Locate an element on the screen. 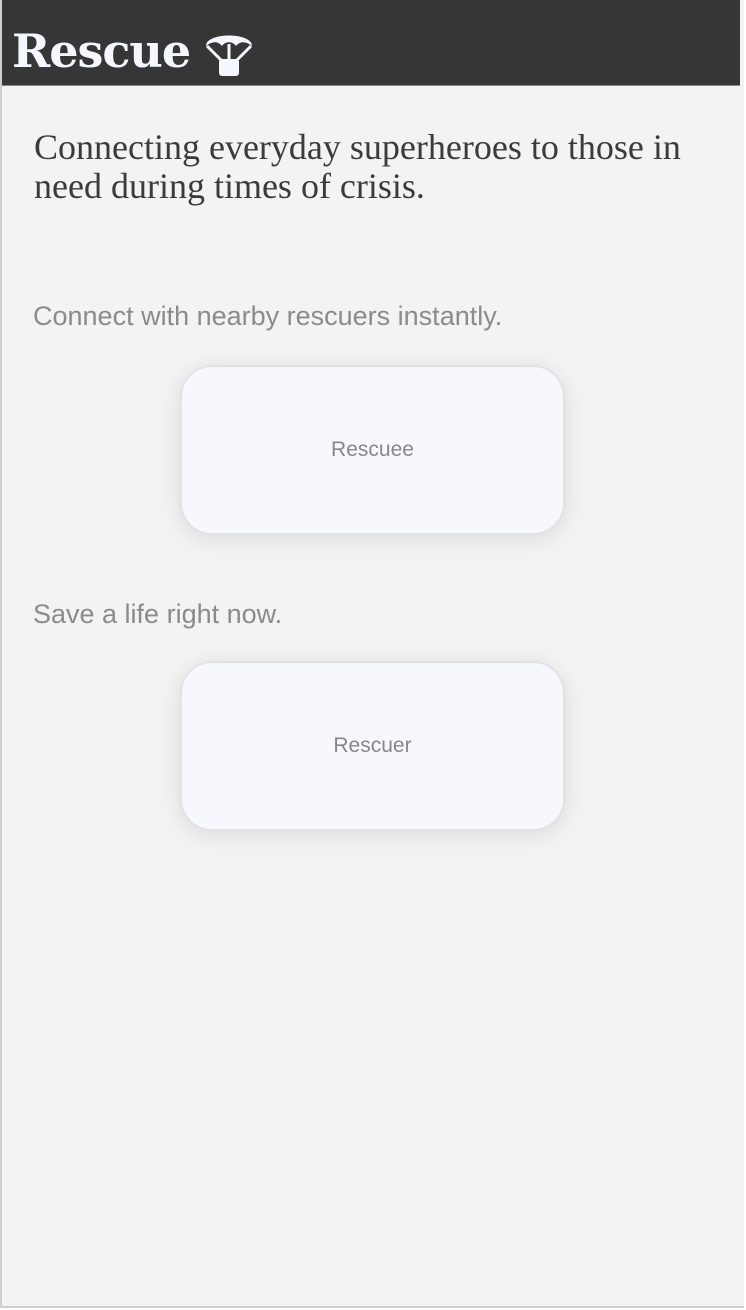 Image resolution: width=746 pixels, height=1310 pixels. brand: Rescue is located at coordinates (134, 51).